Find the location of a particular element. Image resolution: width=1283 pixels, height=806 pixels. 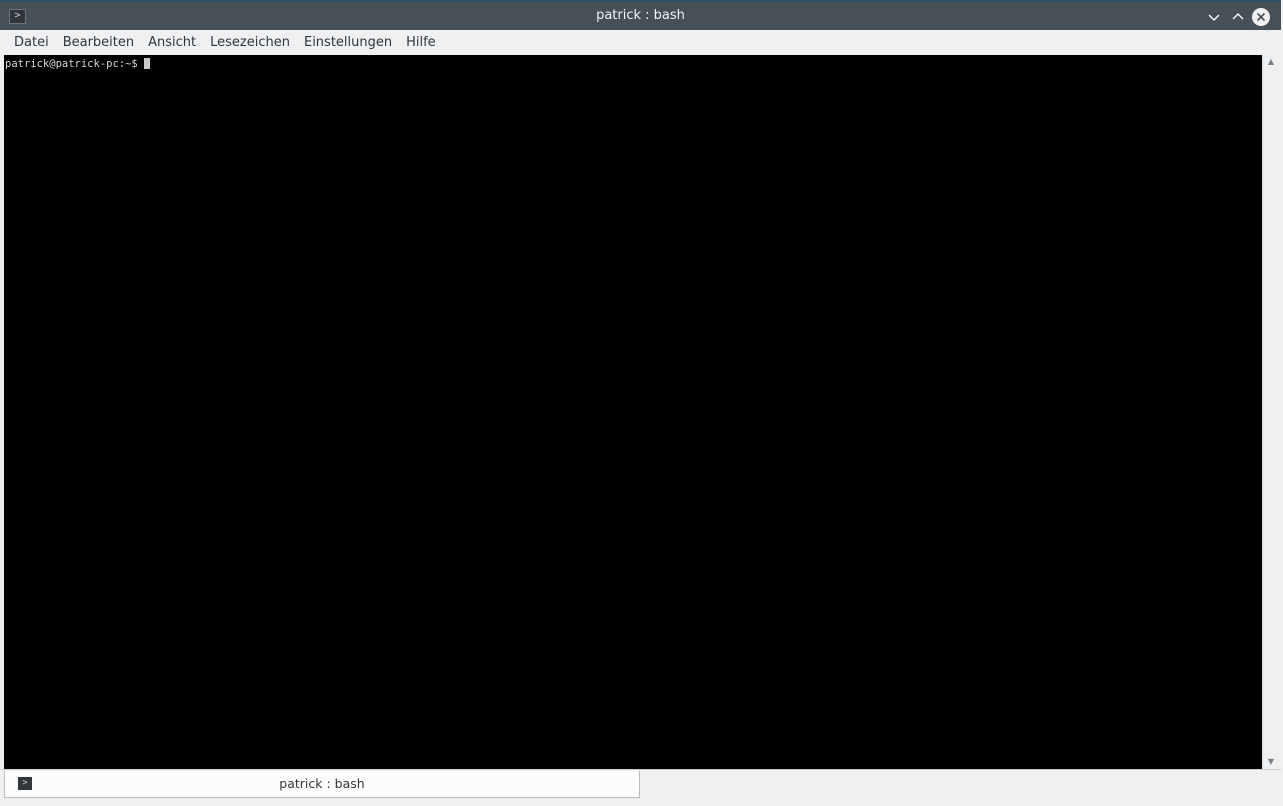

shell-prompt: patrick@patrick-pc:~$ is located at coordinates (71, 64).